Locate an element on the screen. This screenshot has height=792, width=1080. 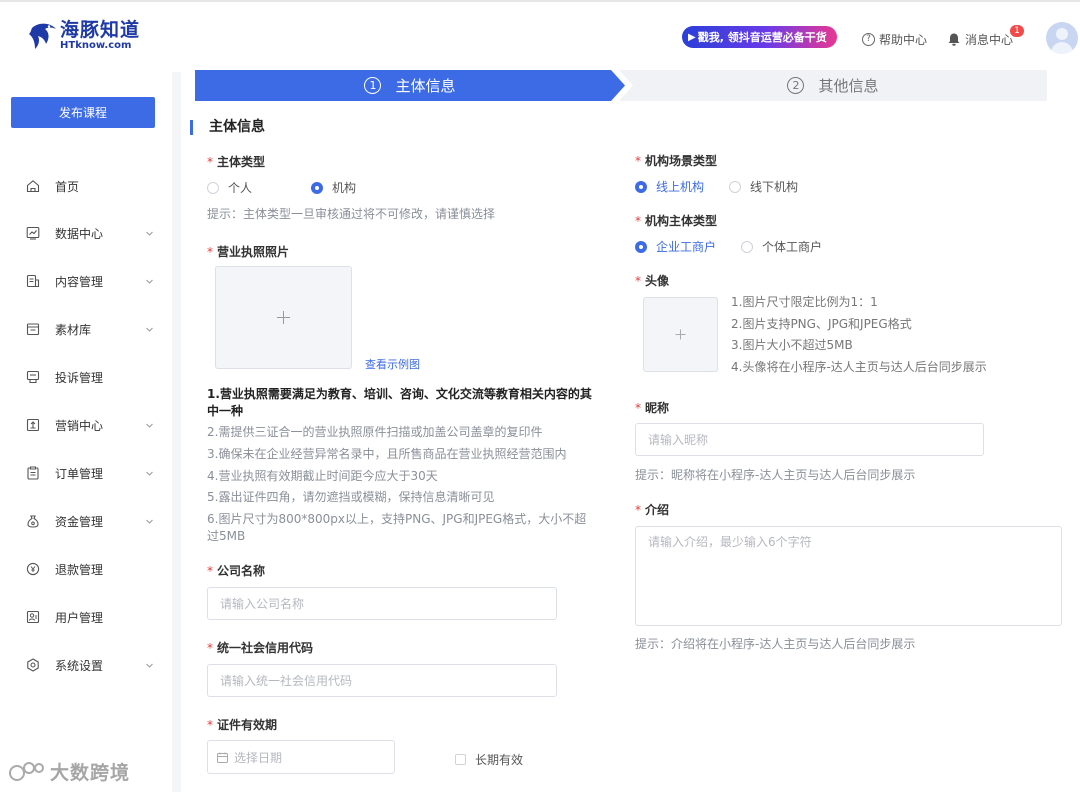
license-upload-box is located at coordinates (283, 317).